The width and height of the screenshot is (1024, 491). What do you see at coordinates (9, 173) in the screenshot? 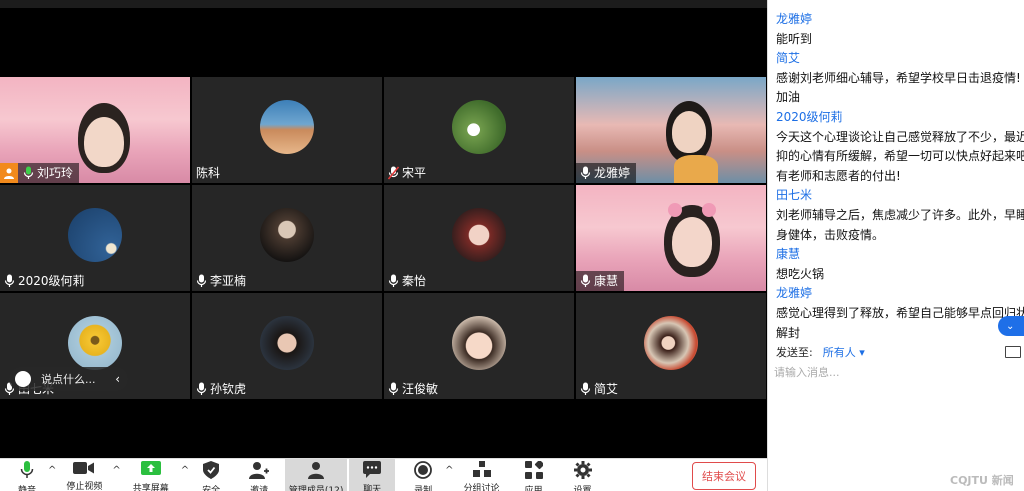
I see `host-icon` at bounding box center [9, 173].